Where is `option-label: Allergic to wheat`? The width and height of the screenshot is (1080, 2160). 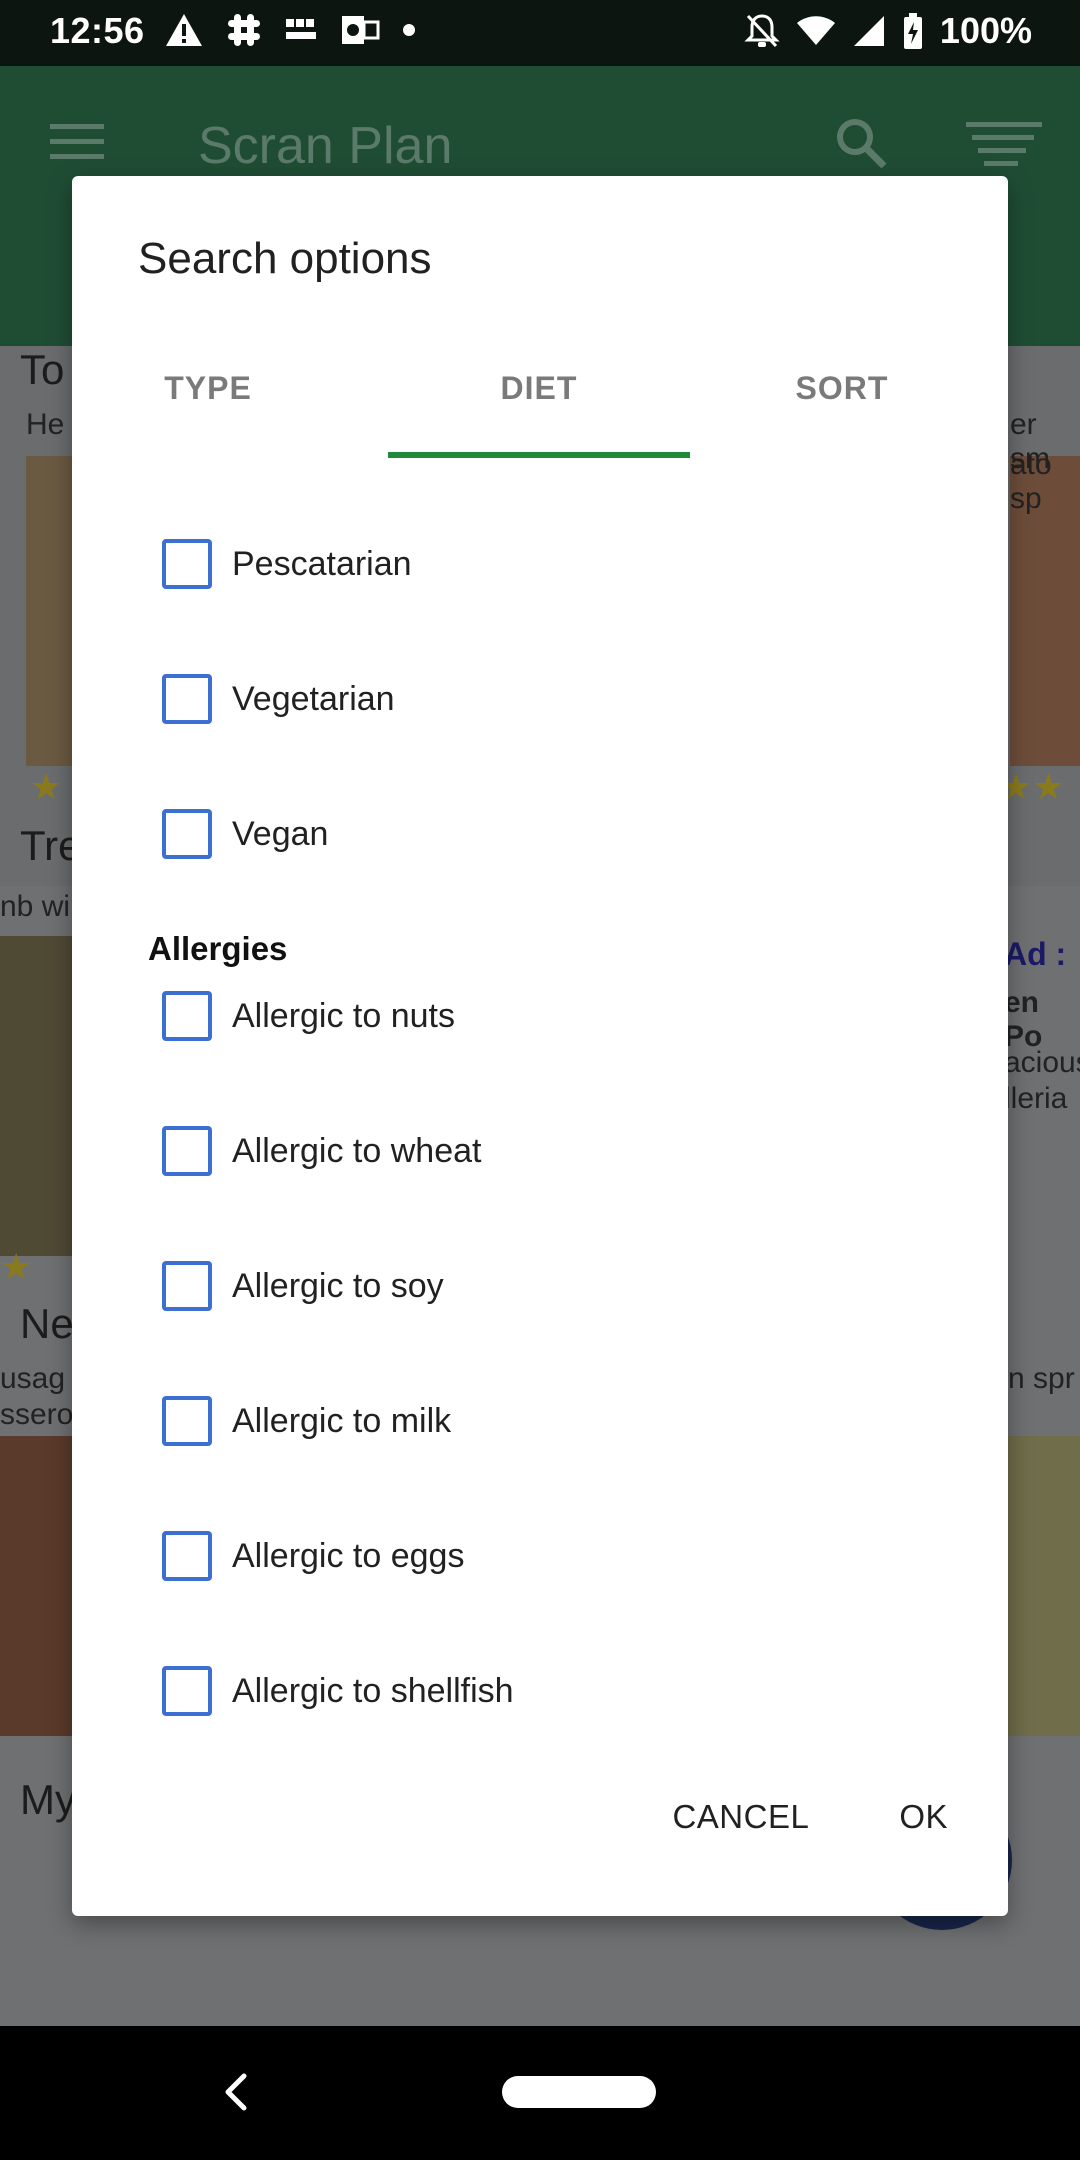 option-label: Allergic to wheat is located at coordinates (357, 1150).